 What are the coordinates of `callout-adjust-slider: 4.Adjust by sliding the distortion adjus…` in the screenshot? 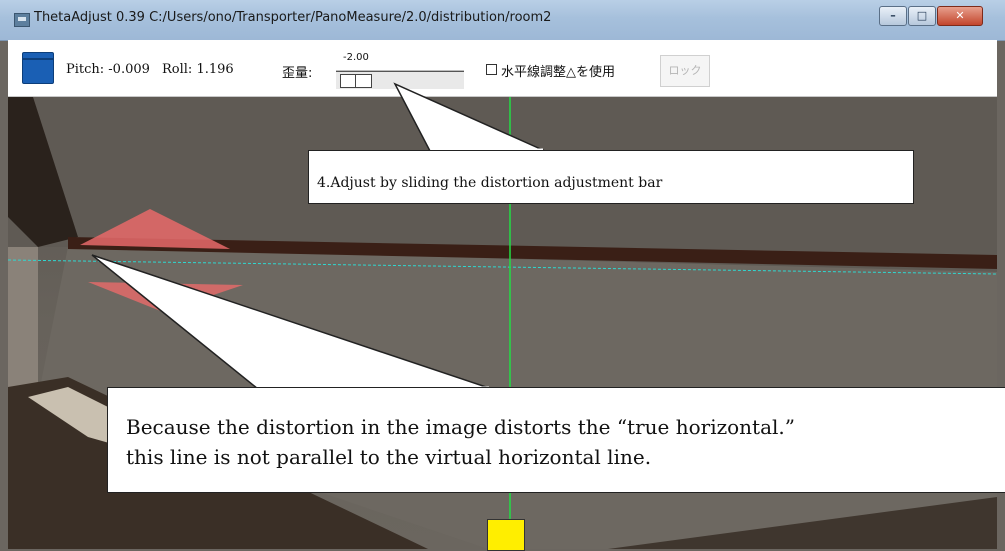 It's located at (611, 177).